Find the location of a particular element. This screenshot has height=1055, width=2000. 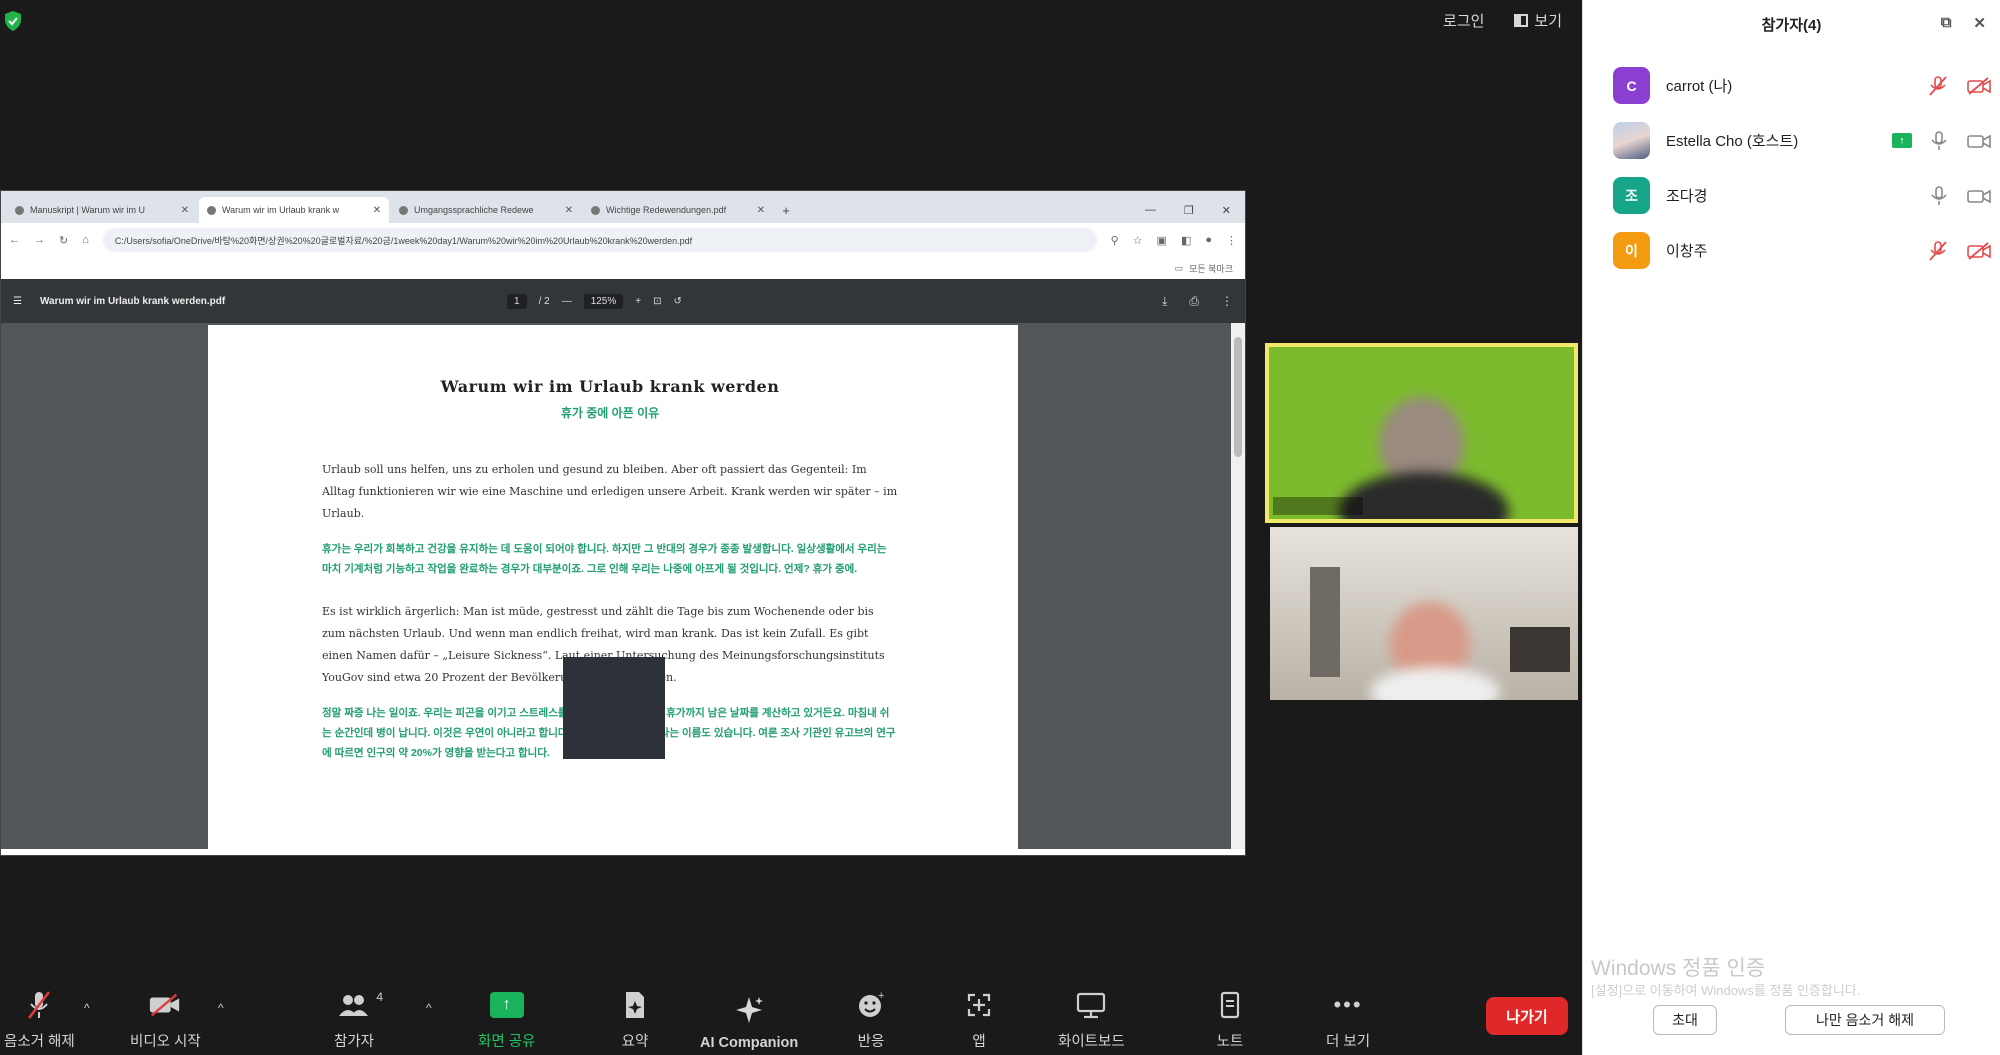

new-tab-icon: + is located at coordinates (786, 210).